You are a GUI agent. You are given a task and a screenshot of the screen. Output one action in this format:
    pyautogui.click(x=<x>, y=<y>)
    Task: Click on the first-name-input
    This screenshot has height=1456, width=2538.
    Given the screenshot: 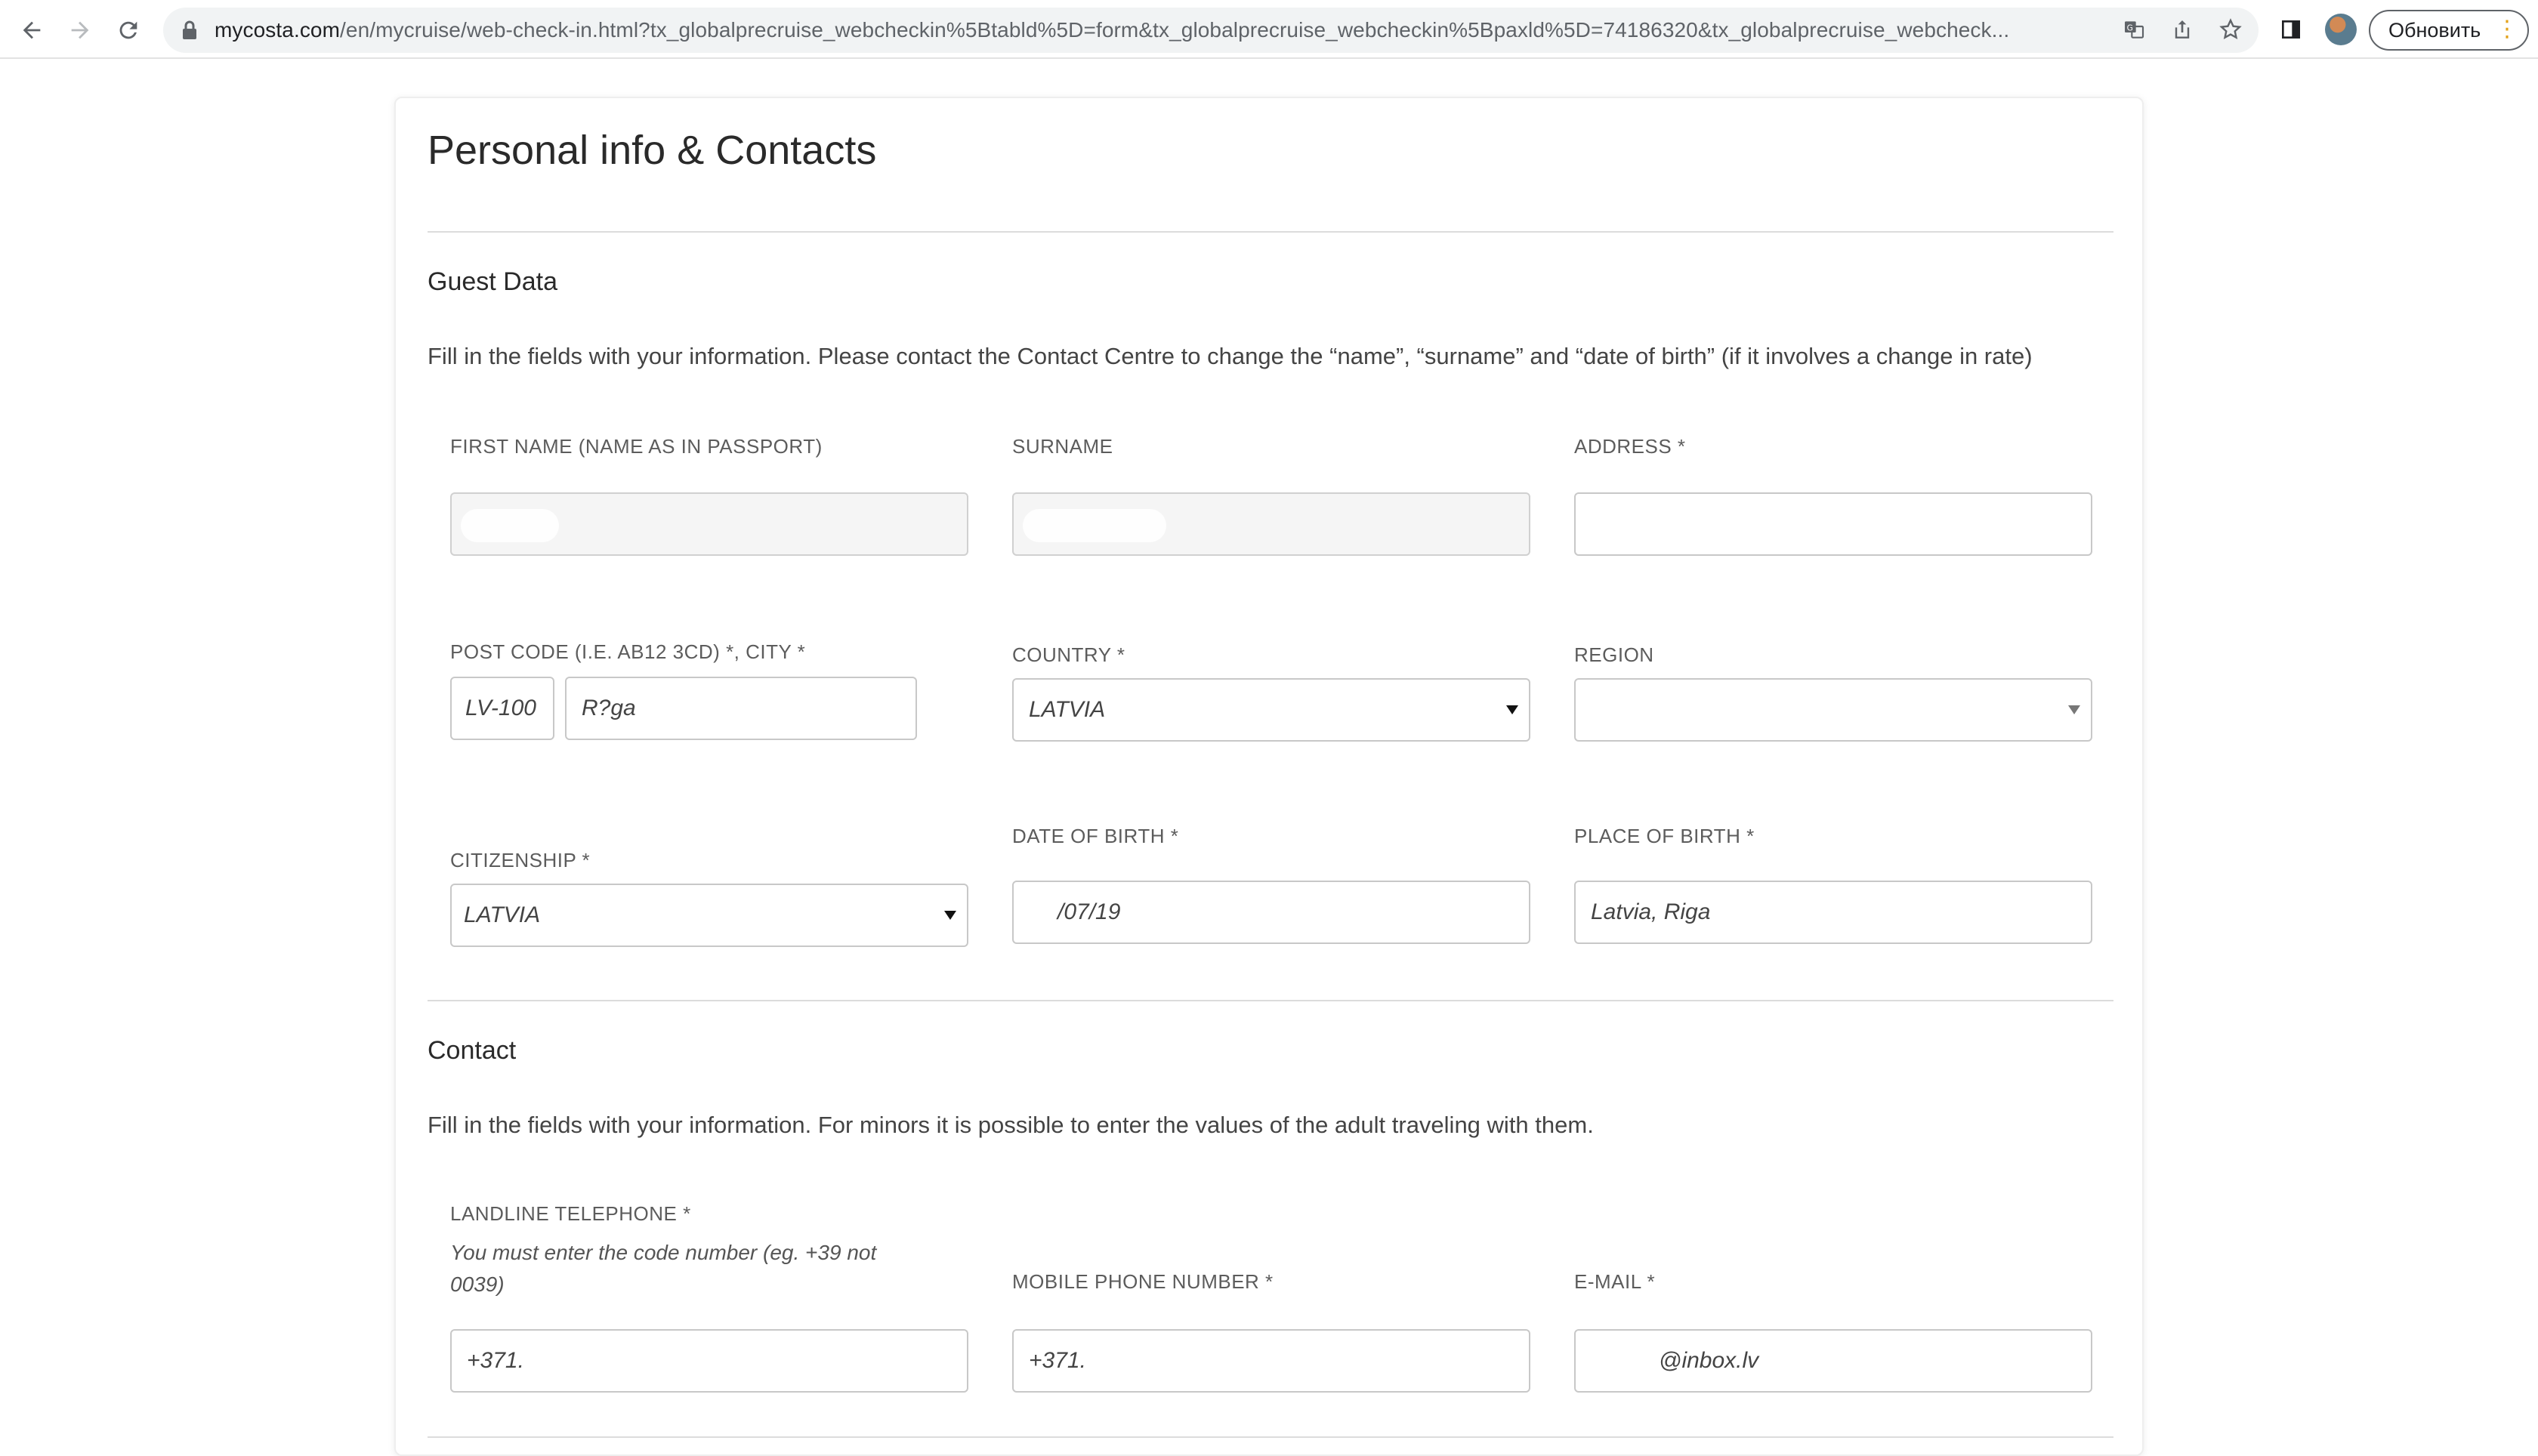 What is the action you would take?
    pyautogui.click(x=709, y=524)
    